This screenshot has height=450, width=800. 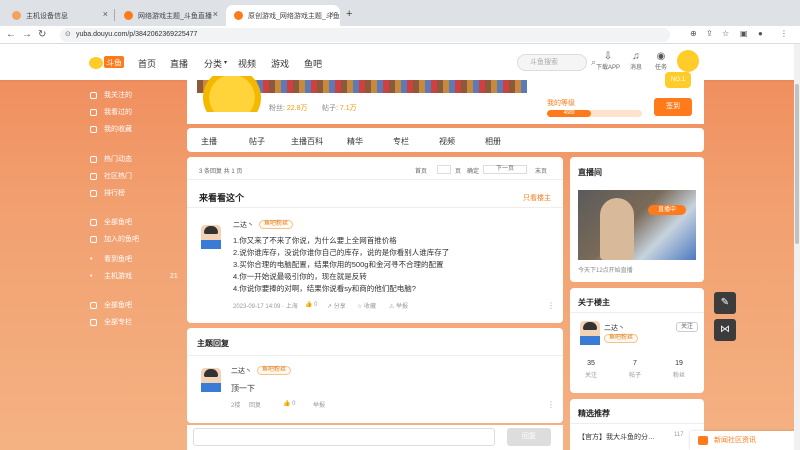 I want to click on sidebar-item-all-yuba-2: 全部鱼吧, so click(x=111, y=305).